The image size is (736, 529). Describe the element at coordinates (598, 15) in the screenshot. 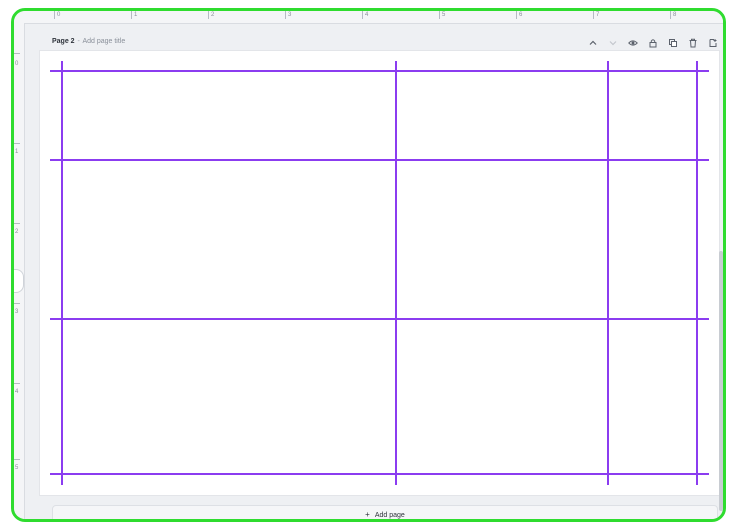

I see `ruler-number: 7` at that location.